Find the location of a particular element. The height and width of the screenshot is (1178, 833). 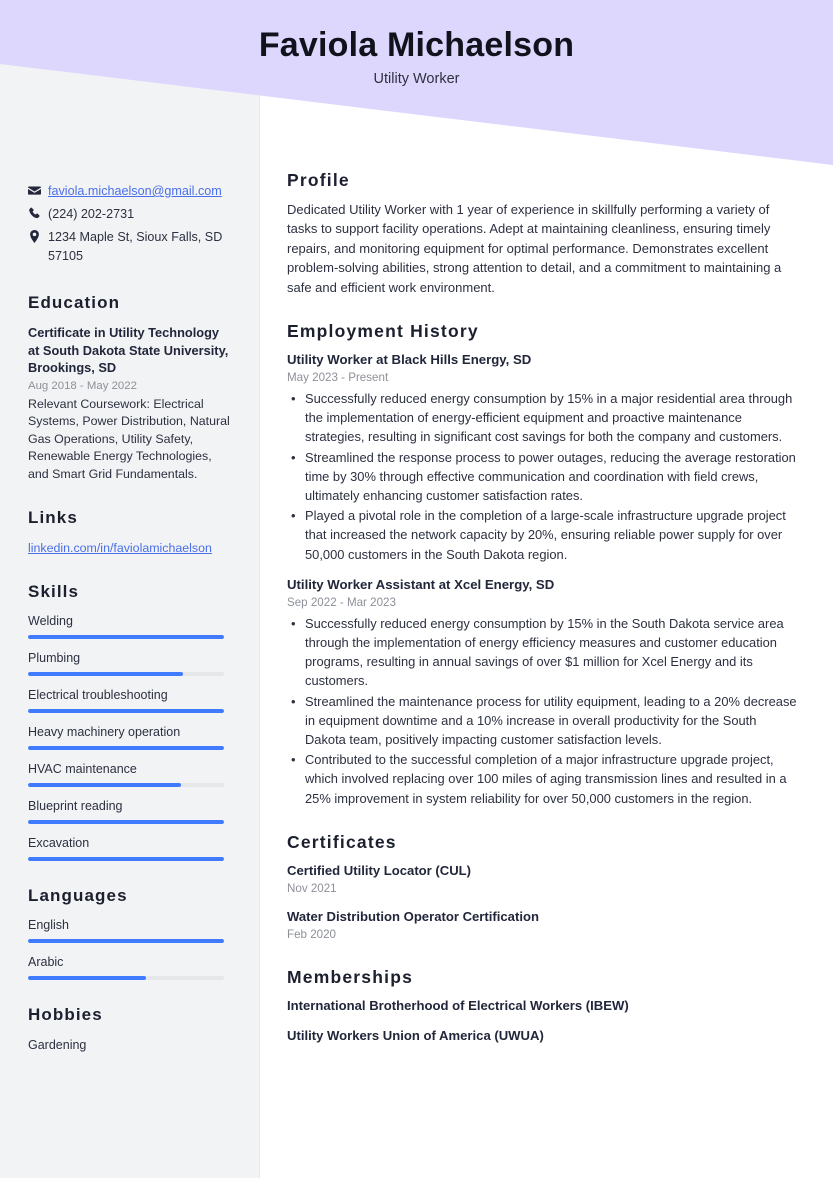

job-date: May 2023 - Present is located at coordinates (338, 378).